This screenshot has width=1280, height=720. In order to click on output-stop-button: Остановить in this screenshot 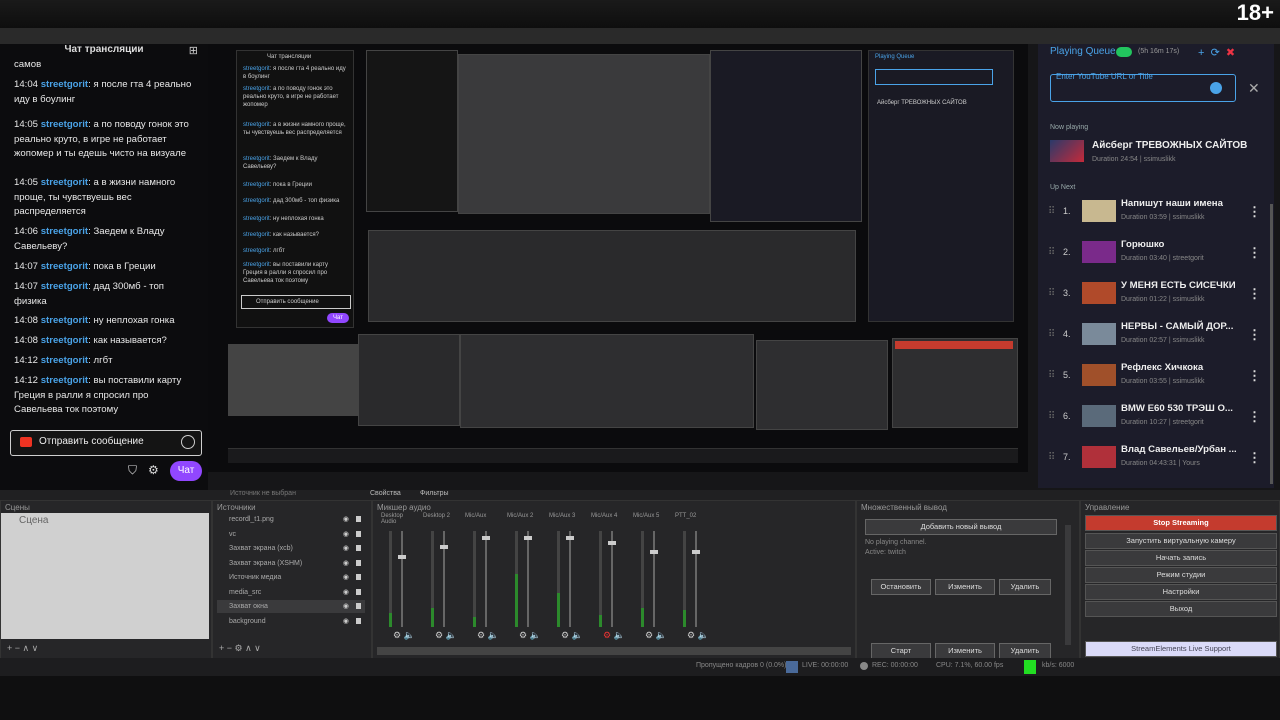, I will do `click(901, 587)`.